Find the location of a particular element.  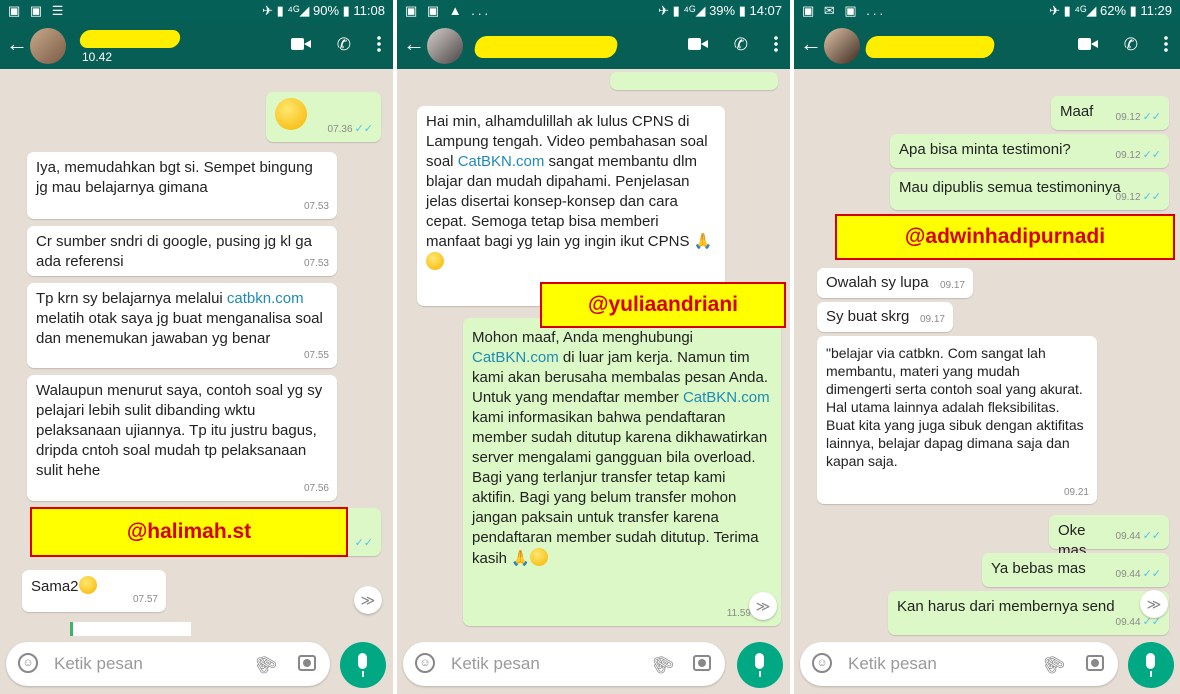

message-text: Ya bebas mas is located at coordinates (1038, 568).